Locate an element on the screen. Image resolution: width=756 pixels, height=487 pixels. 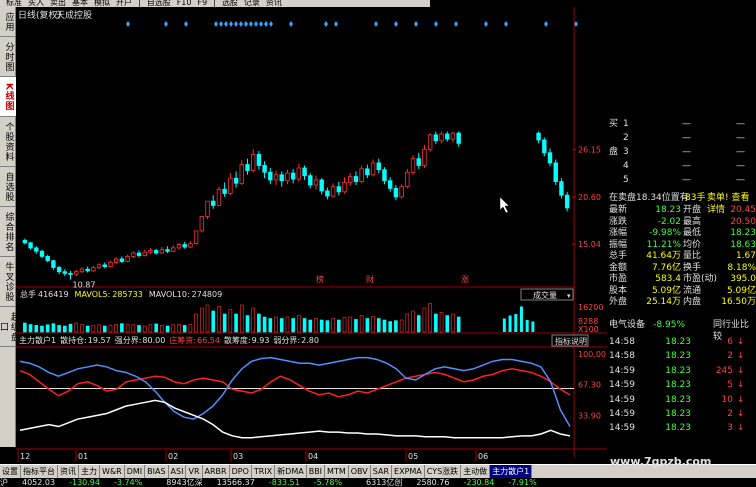
indicator-tab: BIAS is located at coordinates (157, 471).